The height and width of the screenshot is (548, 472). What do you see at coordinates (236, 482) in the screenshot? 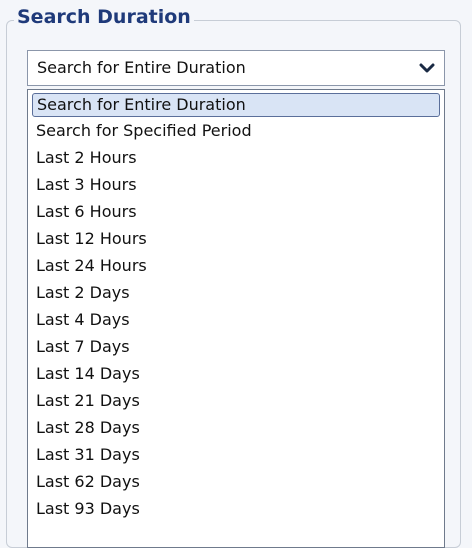
I see `option-last-62-days: Last 62 Days` at bounding box center [236, 482].